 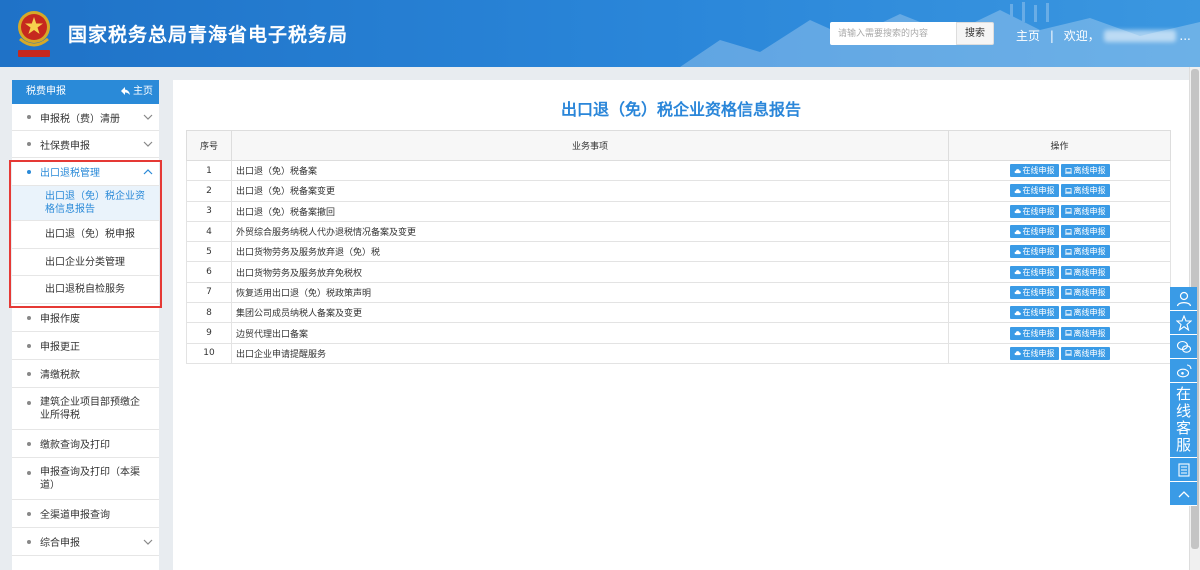 What do you see at coordinates (1059, 145) in the screenshot?
I see `column-header-ops: 操作` at bounding box center [1059, 145].